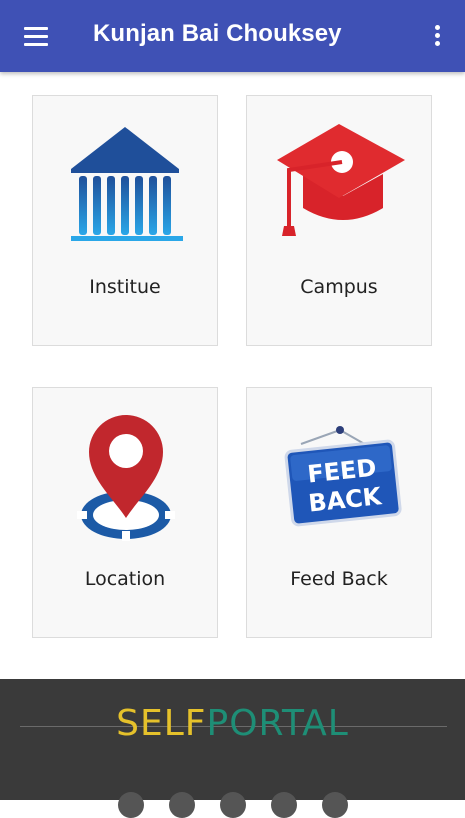 This screenshot has width=465, height=818. I want to click on app-title: Kunjan Bai Chouksey, so click(217, 33).